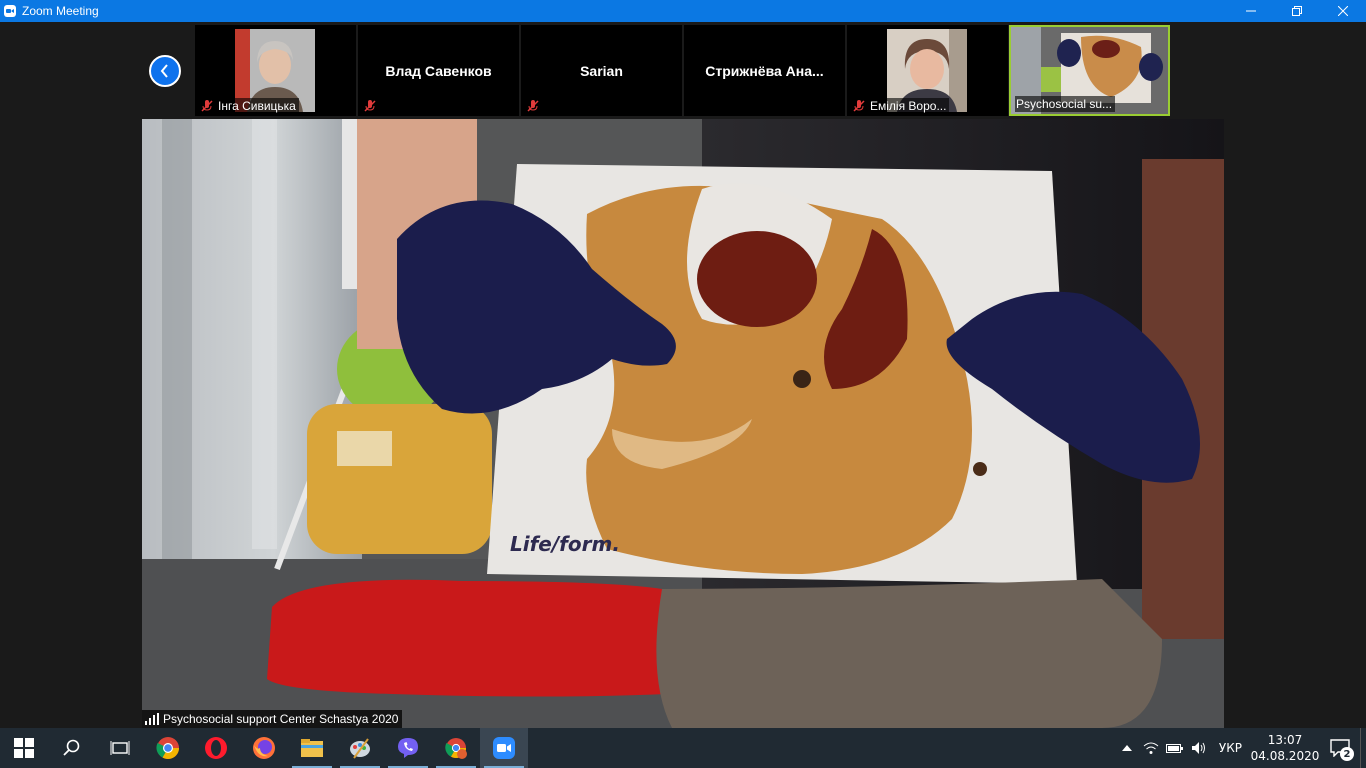  I want to click on task-view-icon, so click(120, 748).